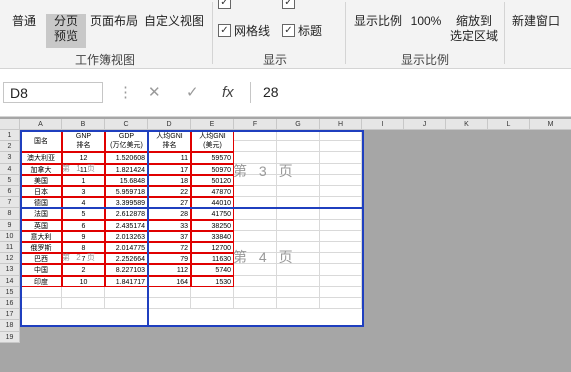 Image resolution: width=571 pixels, height=372 pixels. What do you see at coordinates (10, 203) in the screenshot?
I see `row-header-7: 7` at bounding box center [10, 203].